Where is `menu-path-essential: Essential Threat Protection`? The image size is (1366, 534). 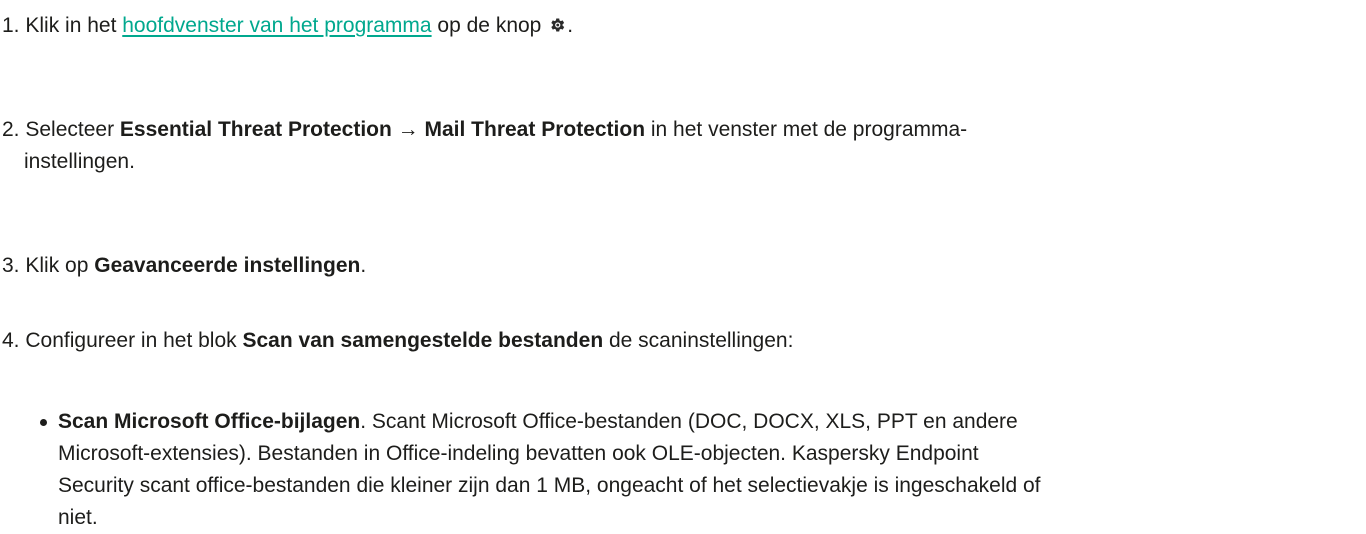
menu-path-essential: Essential Threat Protection is located at coordinates (255, 129).